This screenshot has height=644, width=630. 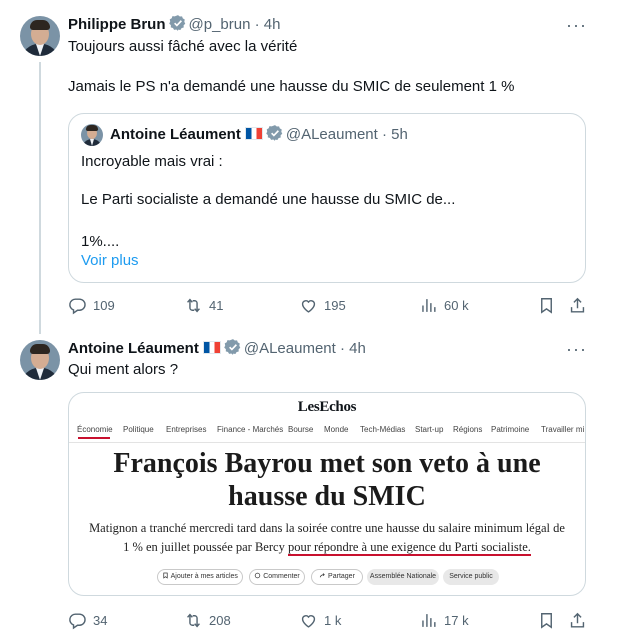 I want to click on nav-item: Monde, so click(x=336, y=429).